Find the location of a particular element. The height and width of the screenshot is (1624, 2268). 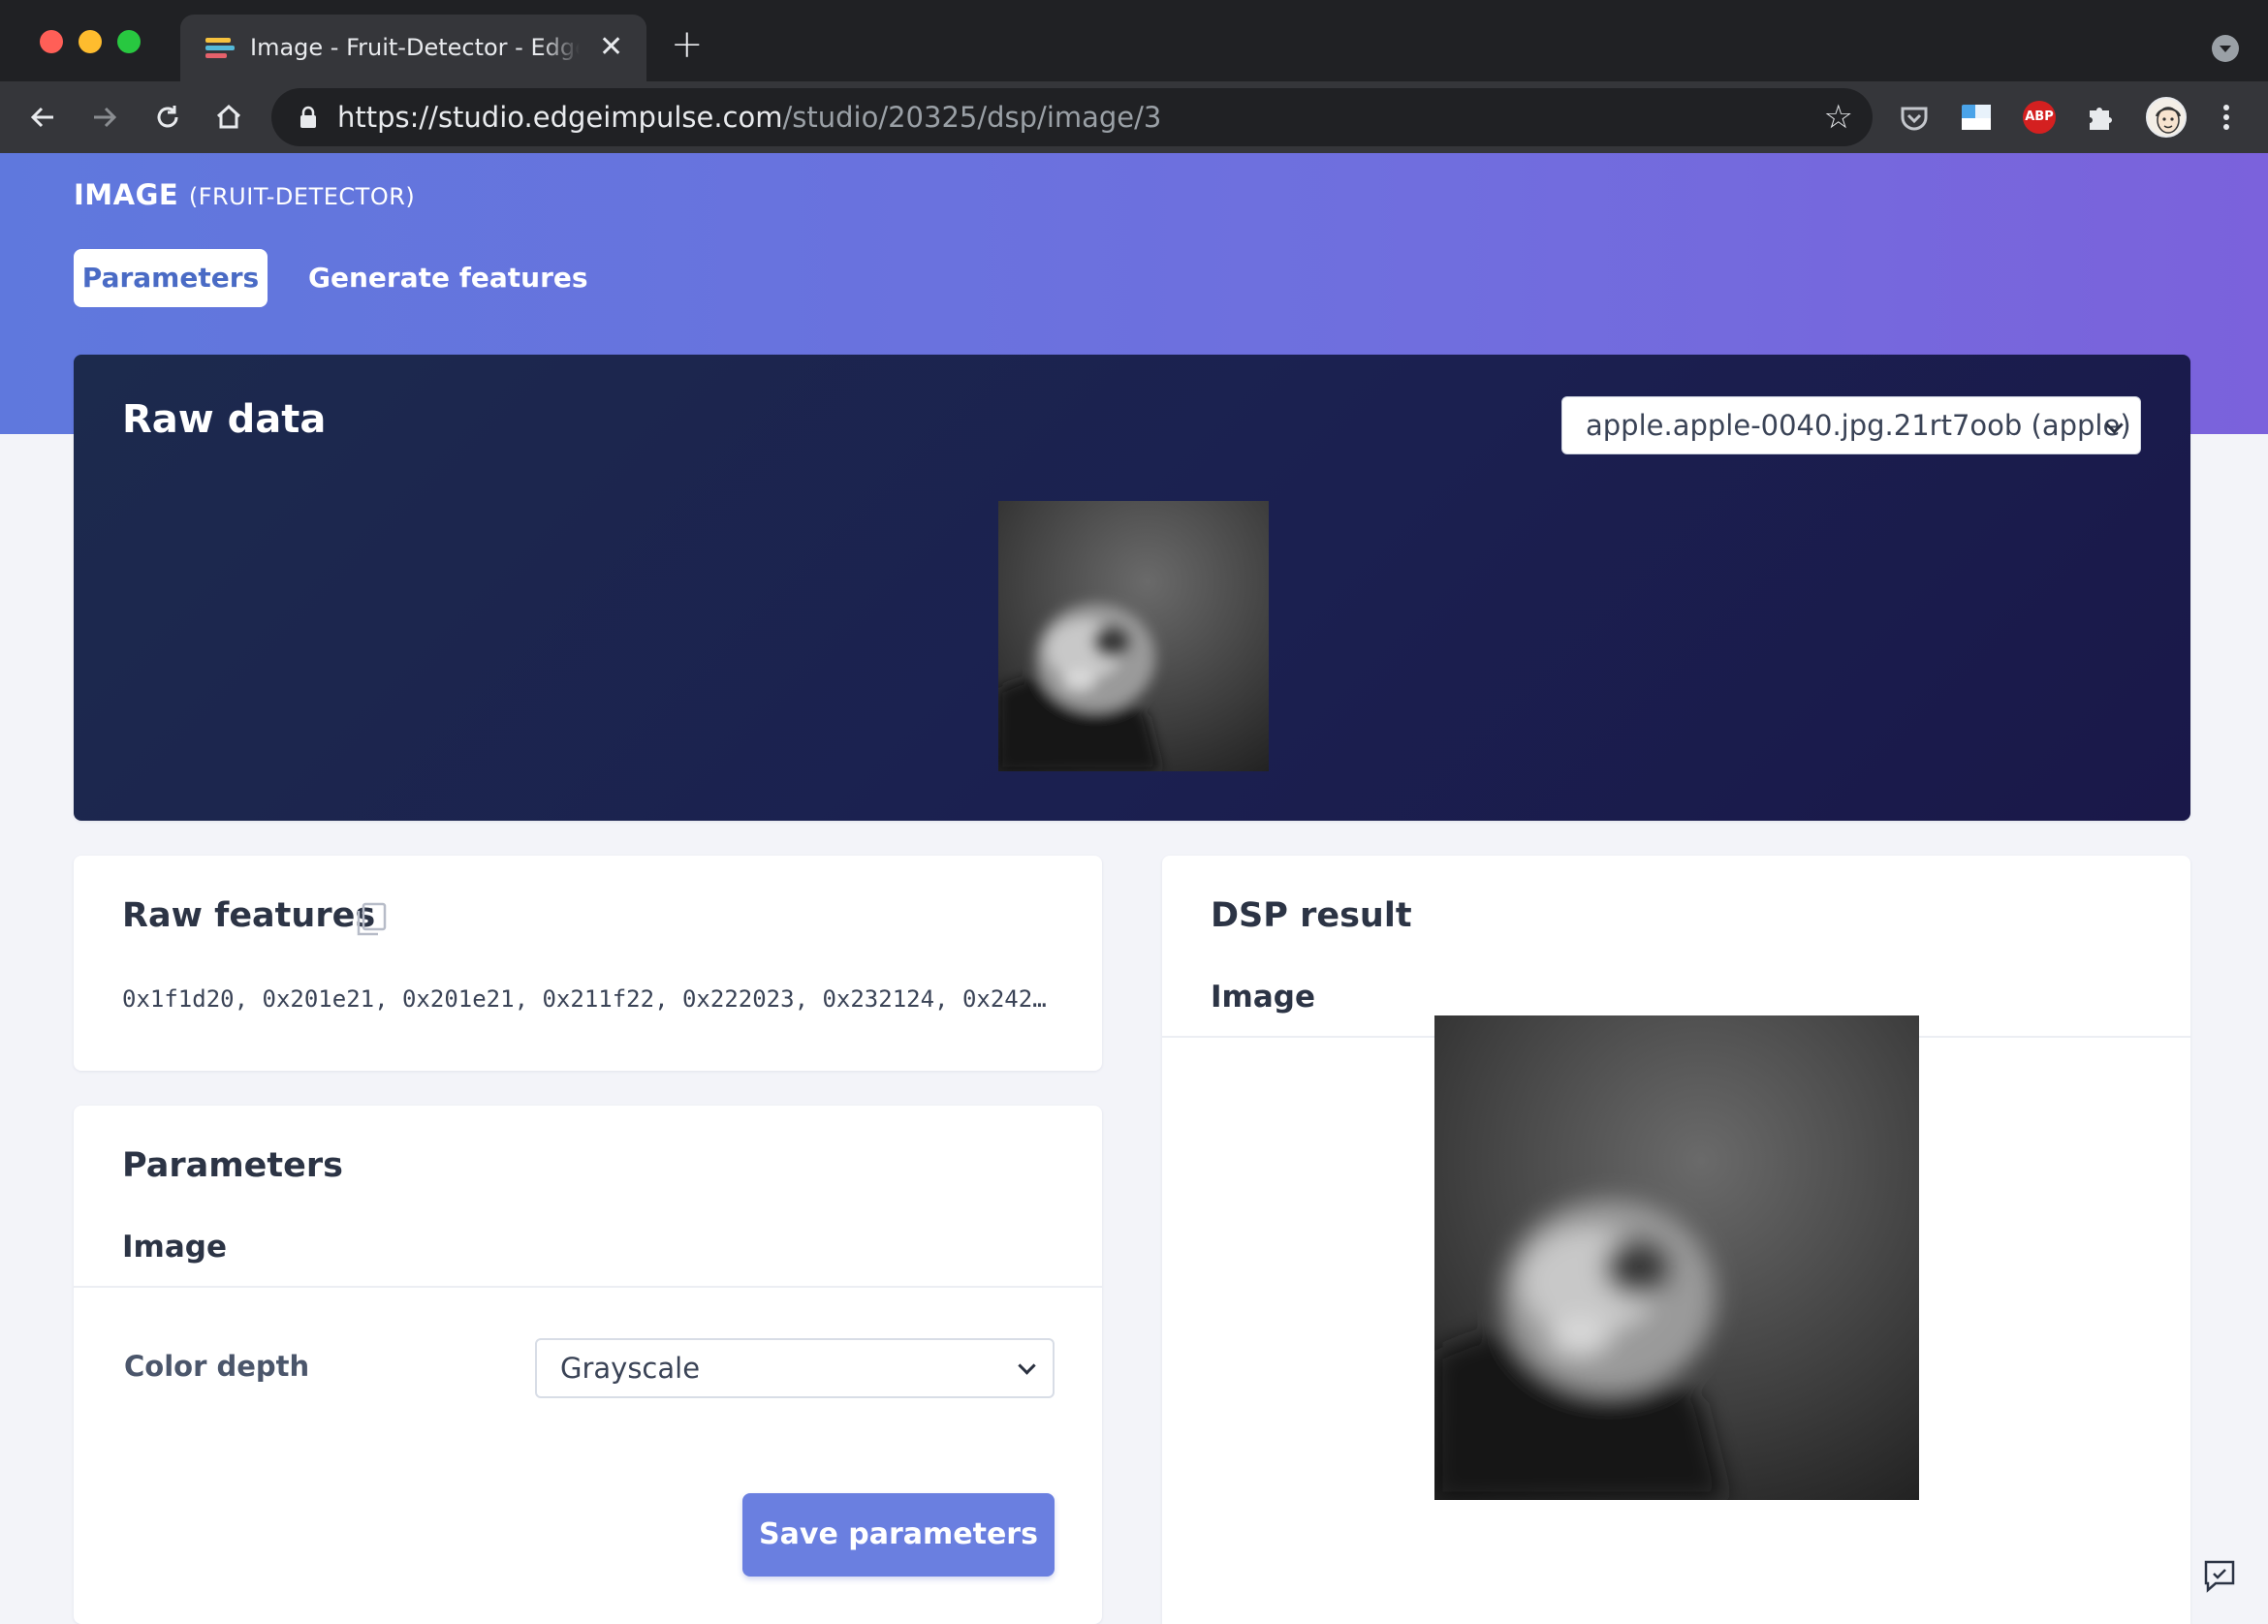

block-name: IMAGE is located at coordinates (127, 194).